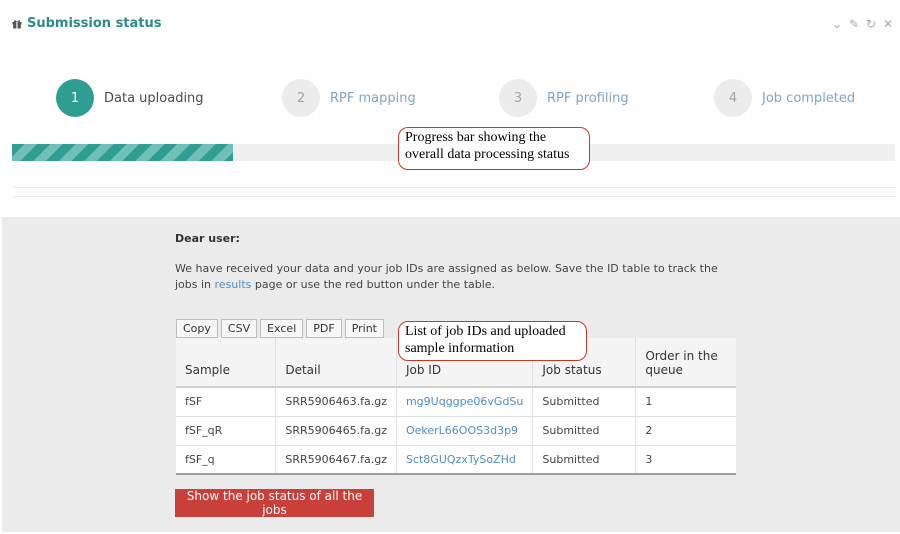 The image size is (900, 534). I want to click on print-button: Print, so click(364, 328).